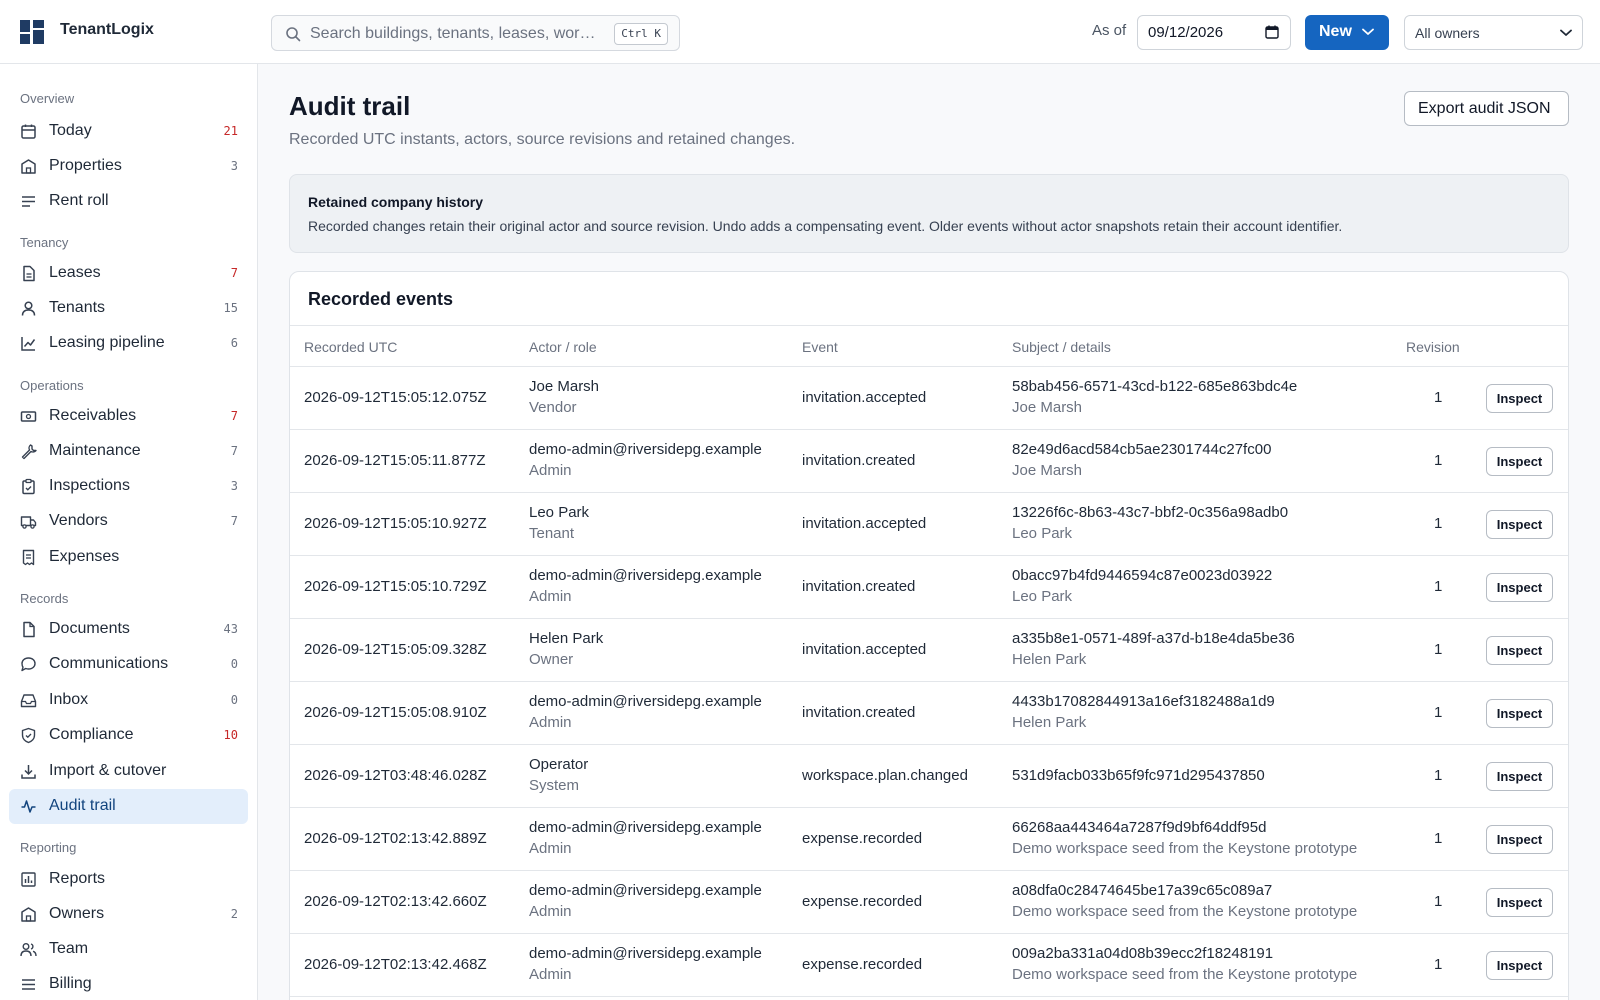 Image resolution: width=1600 pixels, height=1000 pixels. What do you see at coordinates (566, 638) in the screenshot?
I see `actor-cell: Helen Park` at bounding box center [566, 638].